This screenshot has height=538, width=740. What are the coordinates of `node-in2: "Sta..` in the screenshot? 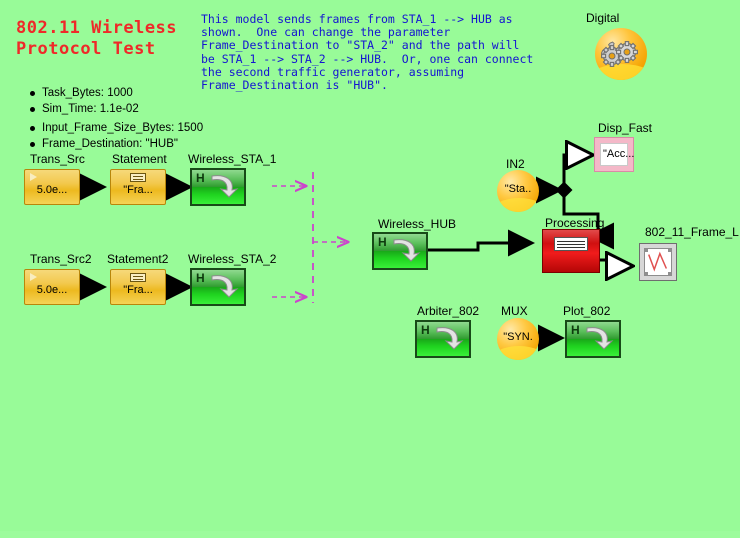 It's located at (518, 191).